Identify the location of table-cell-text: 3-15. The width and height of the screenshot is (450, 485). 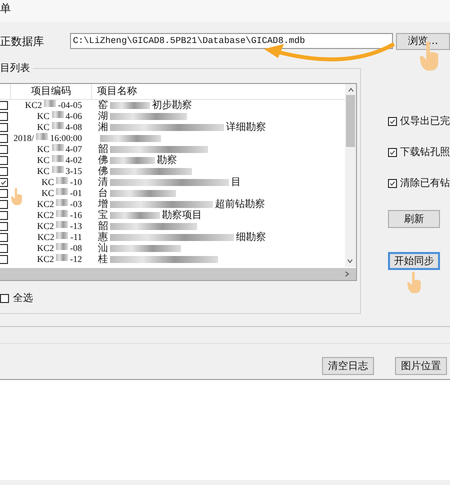
(74, 171).